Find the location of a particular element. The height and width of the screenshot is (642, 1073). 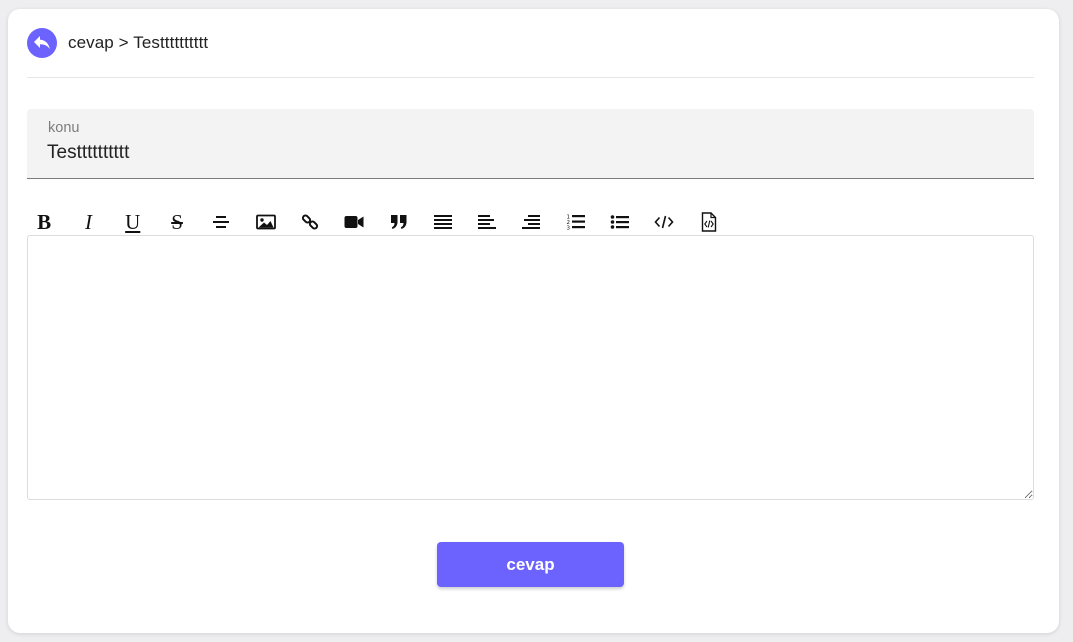

strikethrough-icon: S is located at coordinates (177, 222).